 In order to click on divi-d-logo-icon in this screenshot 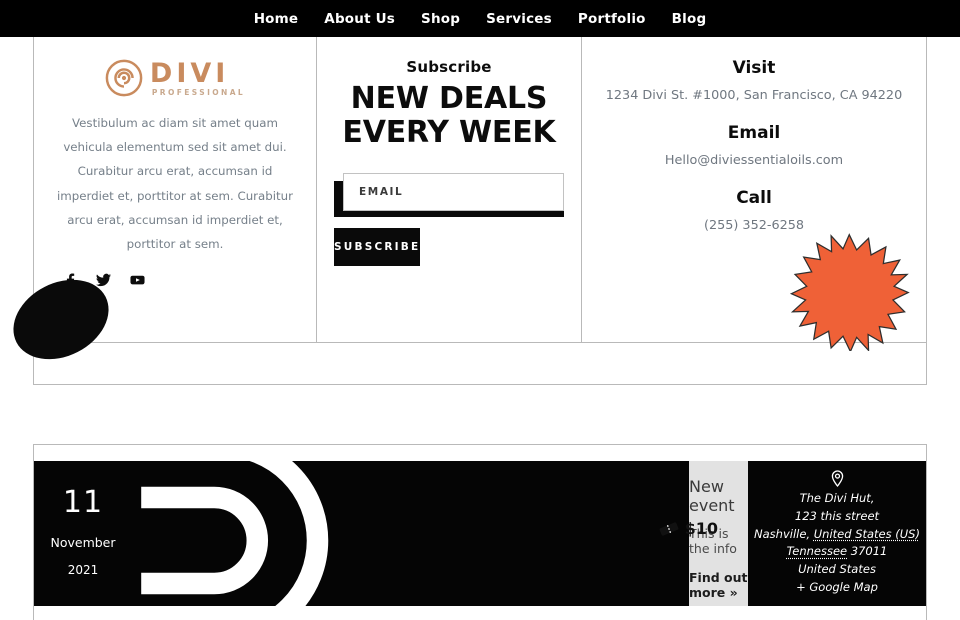, I will do `click(235, 533)`.